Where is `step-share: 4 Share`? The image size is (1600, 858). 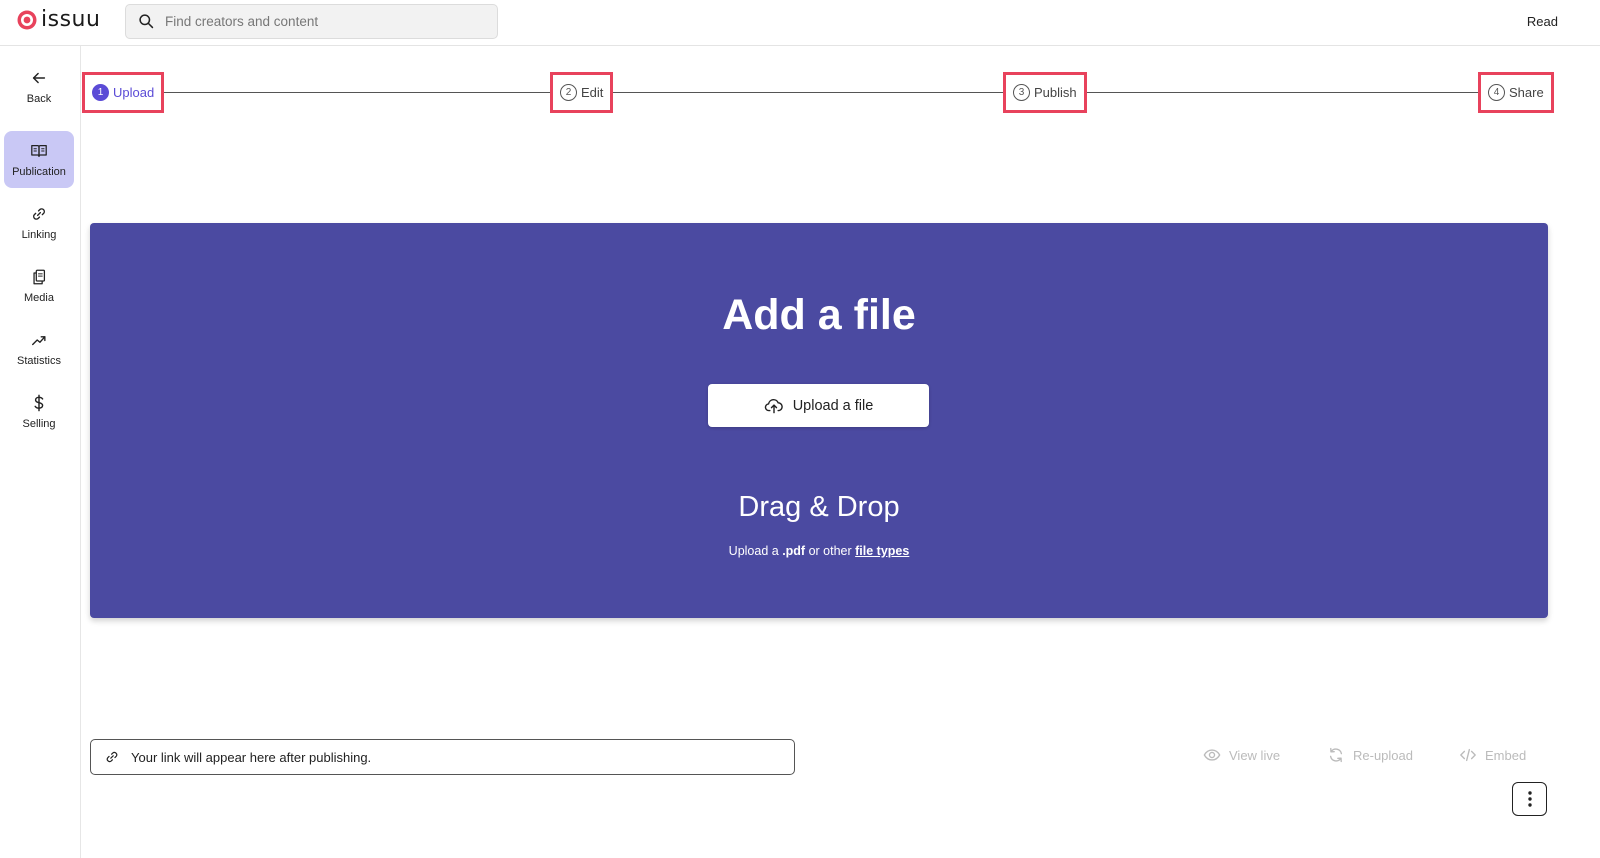
step-share: 4 Share is located at coordinates (1516, 92).